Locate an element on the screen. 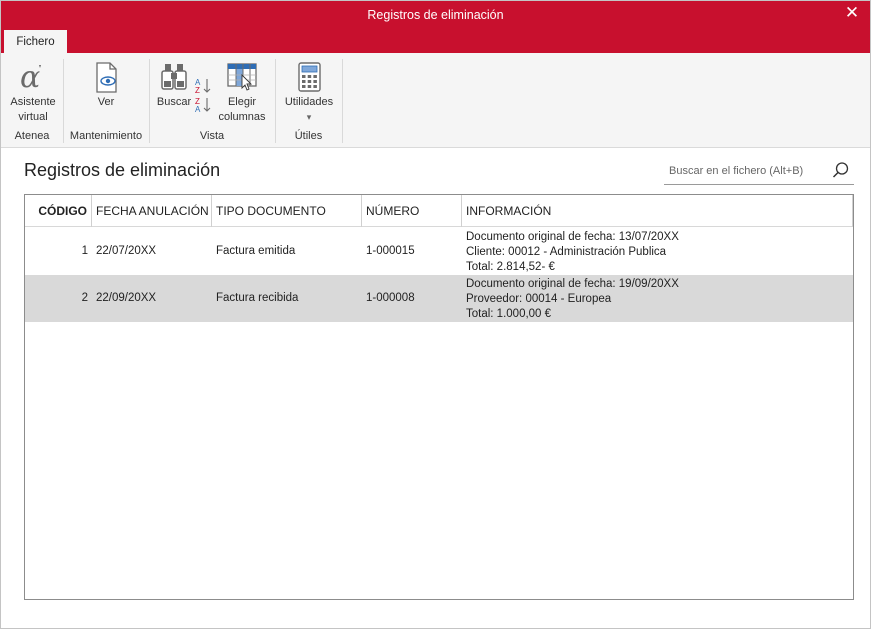  utilidades-label: Utilidades is located at coordinates (309, 102).